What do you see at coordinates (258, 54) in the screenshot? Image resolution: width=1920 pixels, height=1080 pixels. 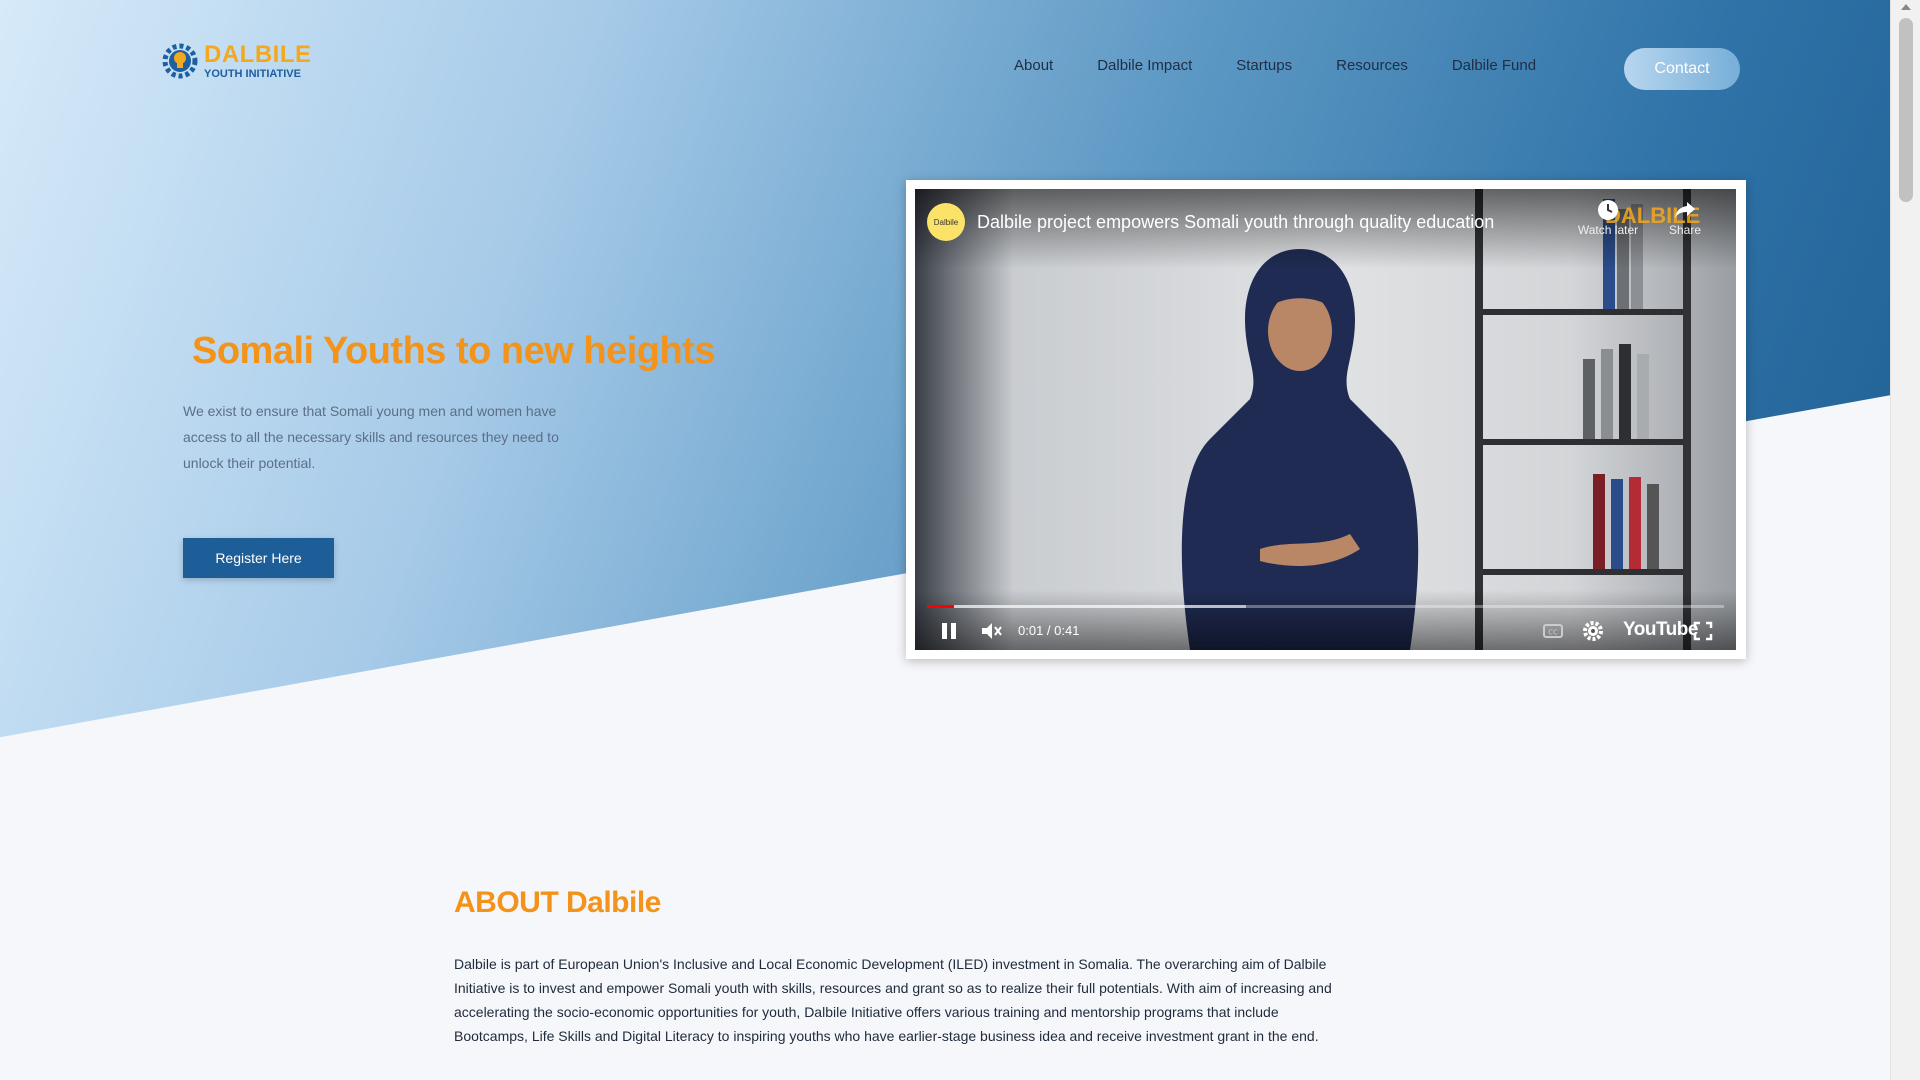 I see `logo-title: DALBILE` at bounding box center [258, 54].